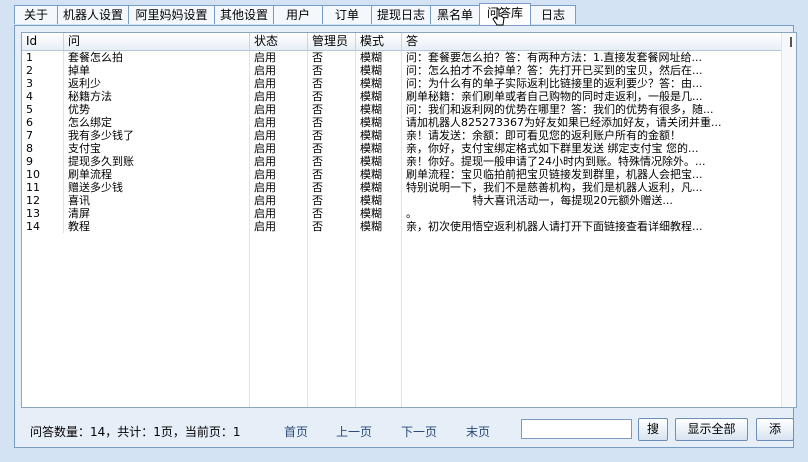 The width and height of the screenshot is (808, 462). I want to click on cell-question: 提现多久到账, so click(157, 161).